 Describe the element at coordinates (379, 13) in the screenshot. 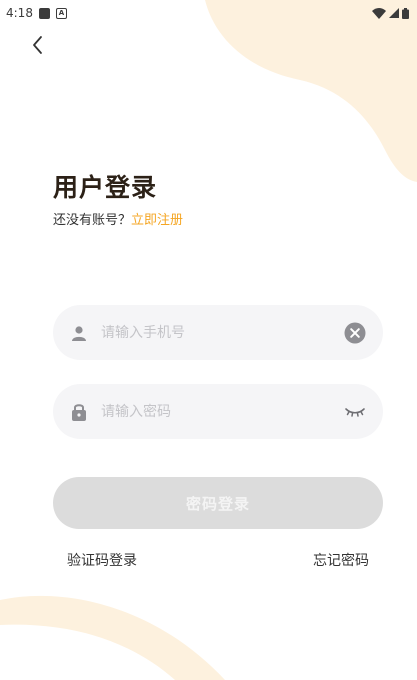

I see `wifi-icon` at that location.